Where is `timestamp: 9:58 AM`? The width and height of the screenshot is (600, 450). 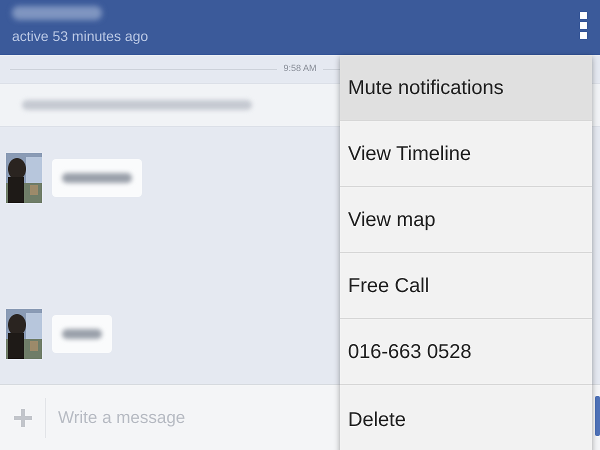
timestamp: 9:58 AM is located at coordinates (300, 69).